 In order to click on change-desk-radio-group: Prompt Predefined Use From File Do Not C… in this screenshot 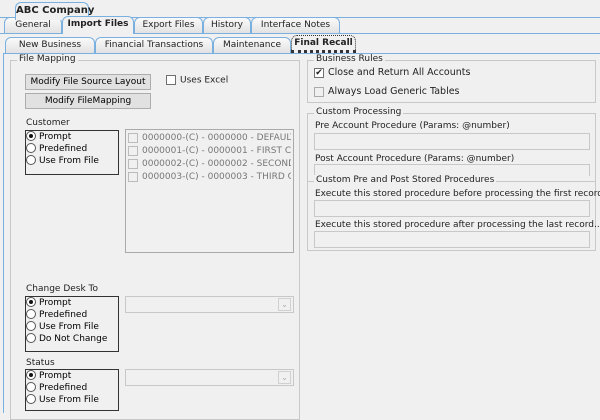, I will do `click(72, 324)`.